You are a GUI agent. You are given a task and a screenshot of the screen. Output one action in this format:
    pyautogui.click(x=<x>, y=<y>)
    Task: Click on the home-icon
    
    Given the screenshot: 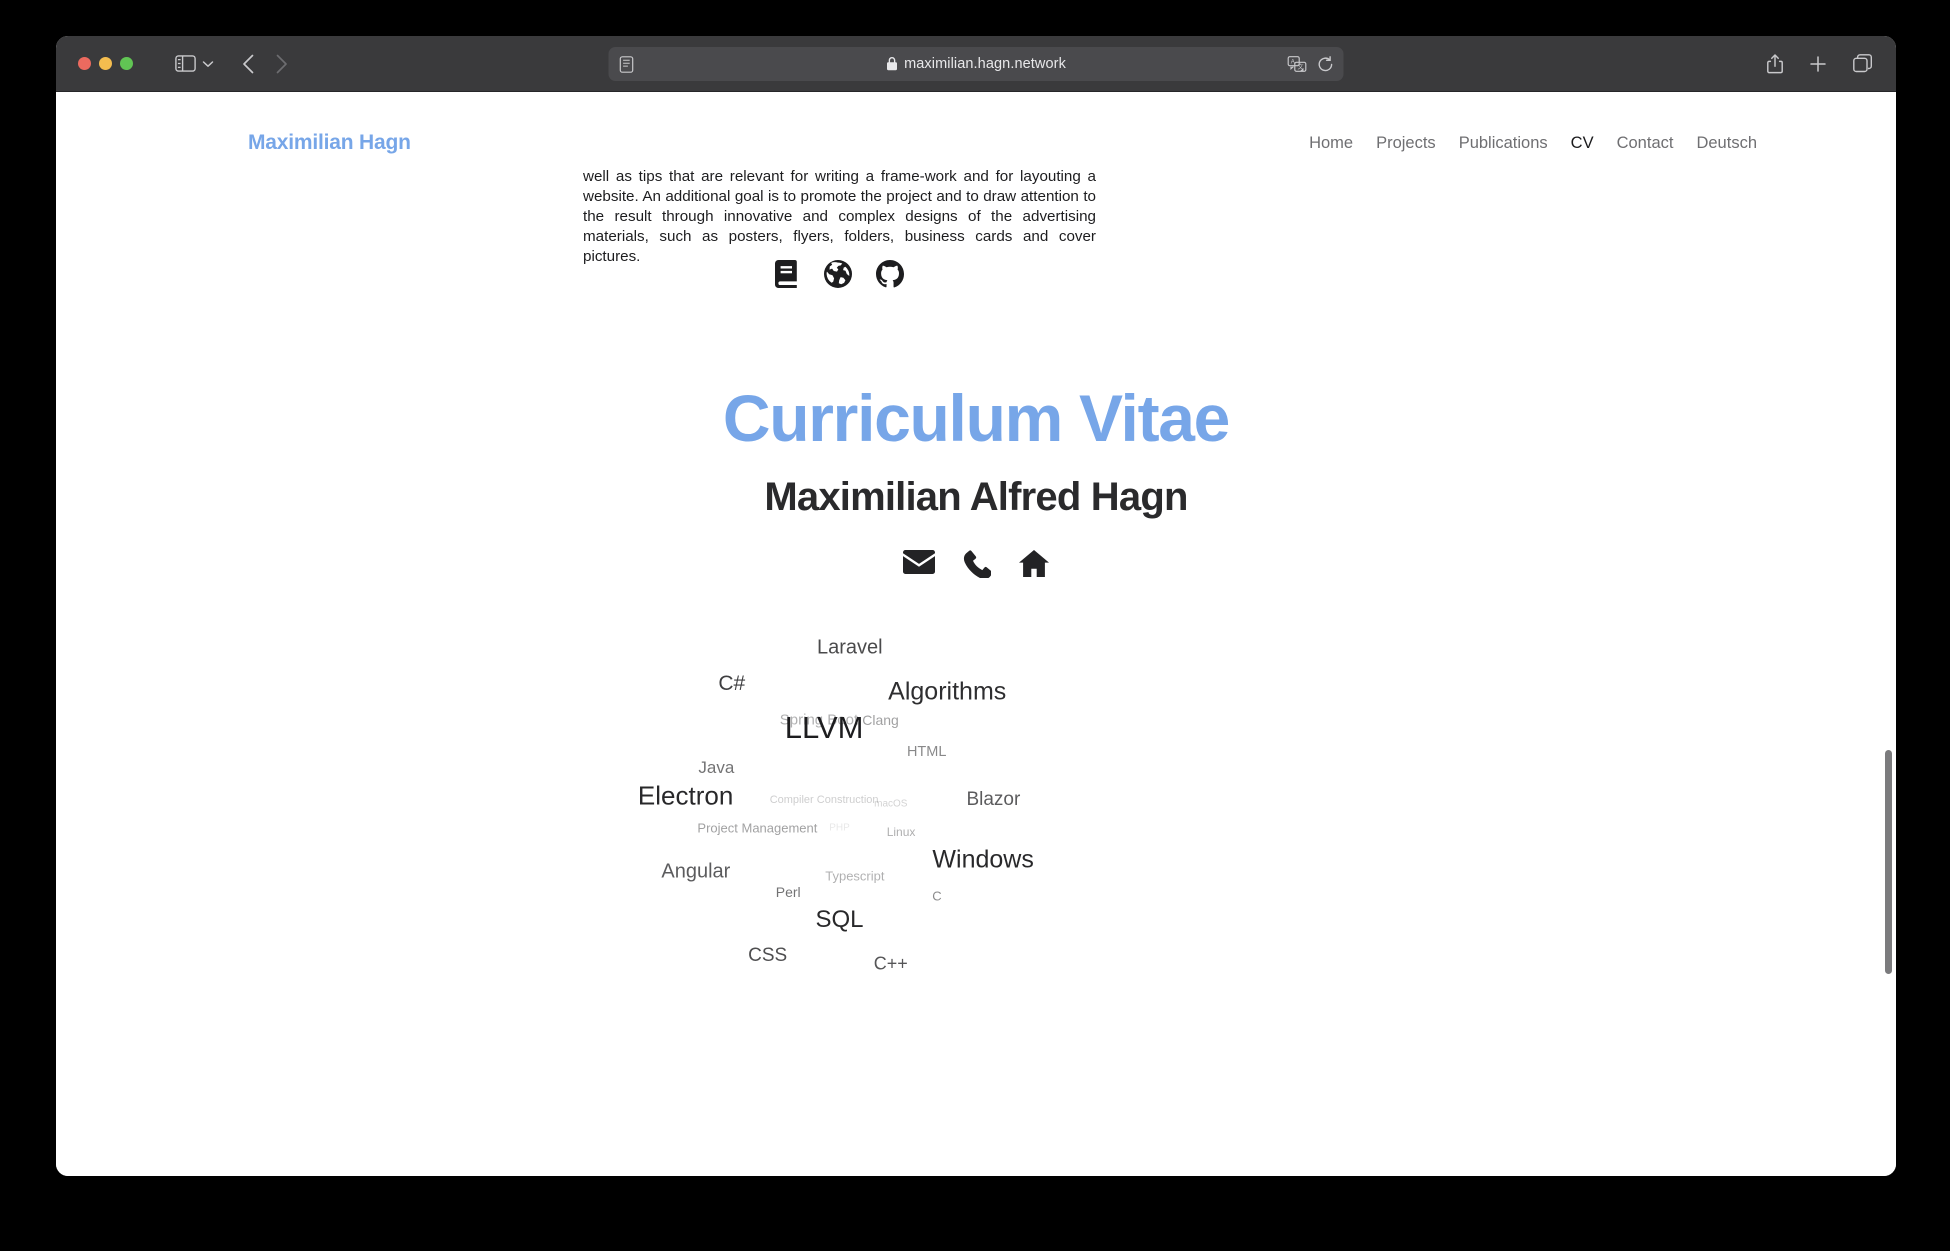 What is the action you would take?
    pyautogui.click(x=1034, y=566)
    